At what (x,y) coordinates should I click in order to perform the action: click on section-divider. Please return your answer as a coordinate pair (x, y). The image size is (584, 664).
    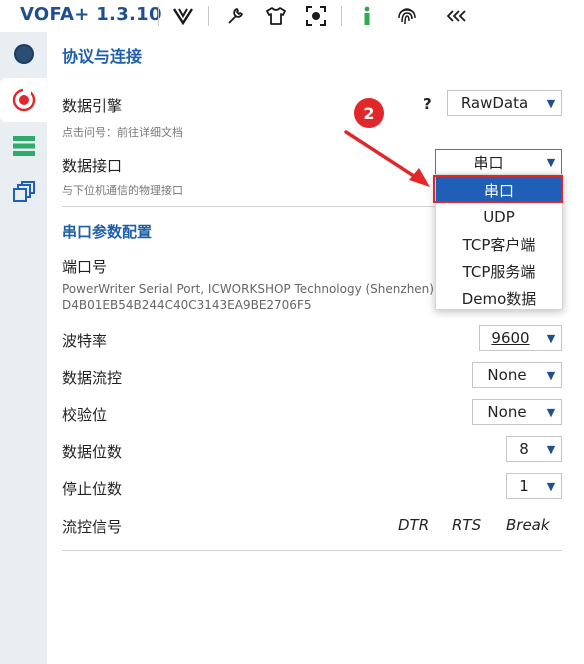
    Looking at the image, I should click on (312, 550).